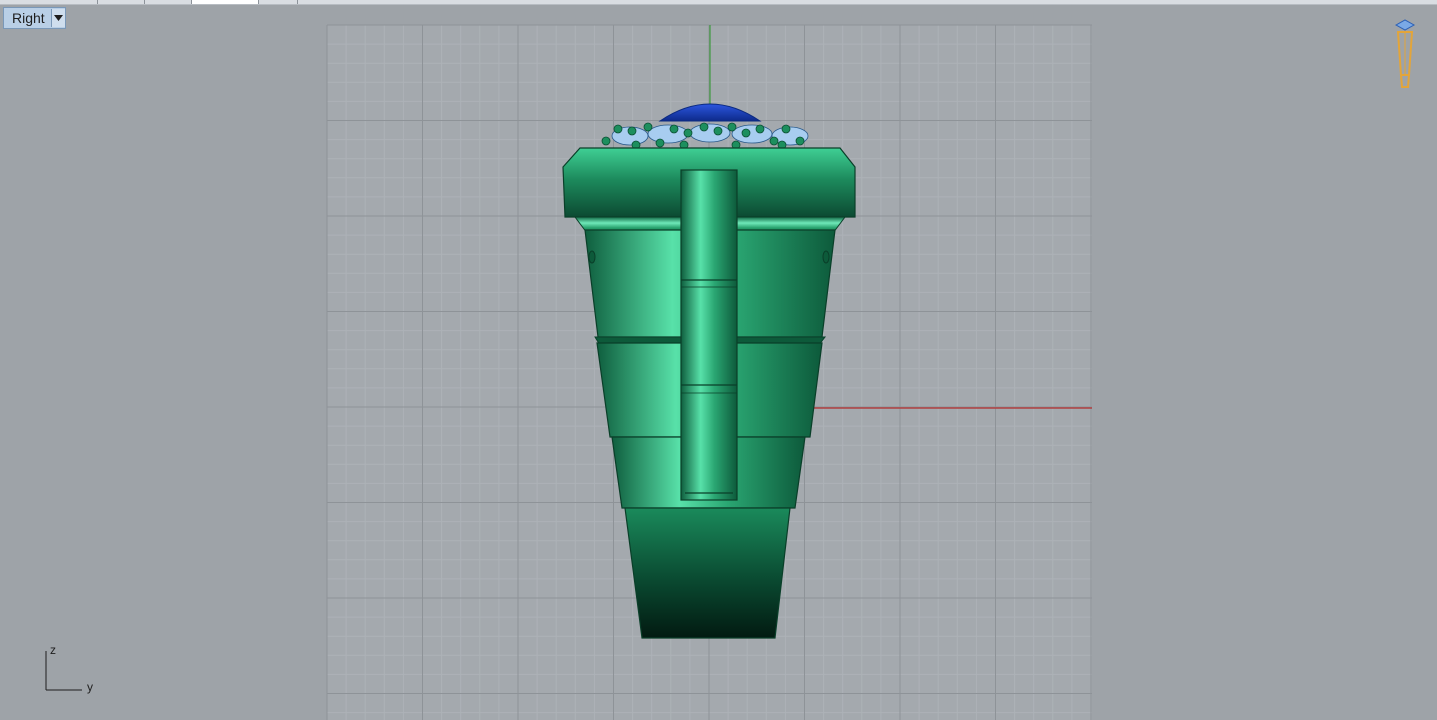 The height and width of the screenshot is (720, 1437). Describe the element at coordinates (27, 18) in the screenshot. I see `viewport-title-label: Right` at that location.